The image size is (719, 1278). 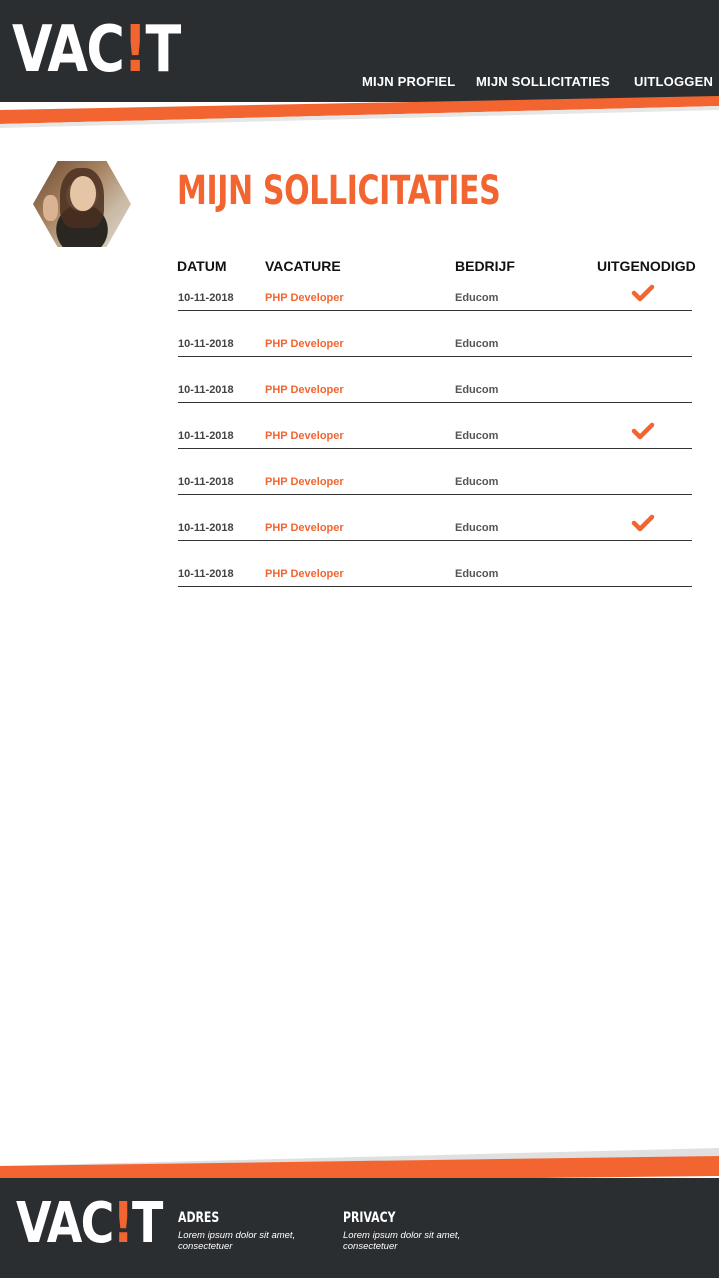 I want to click on footer-adres-text: Lorem ipsum dolor sit amet, consectetuer, so click(x=237, y=1241).